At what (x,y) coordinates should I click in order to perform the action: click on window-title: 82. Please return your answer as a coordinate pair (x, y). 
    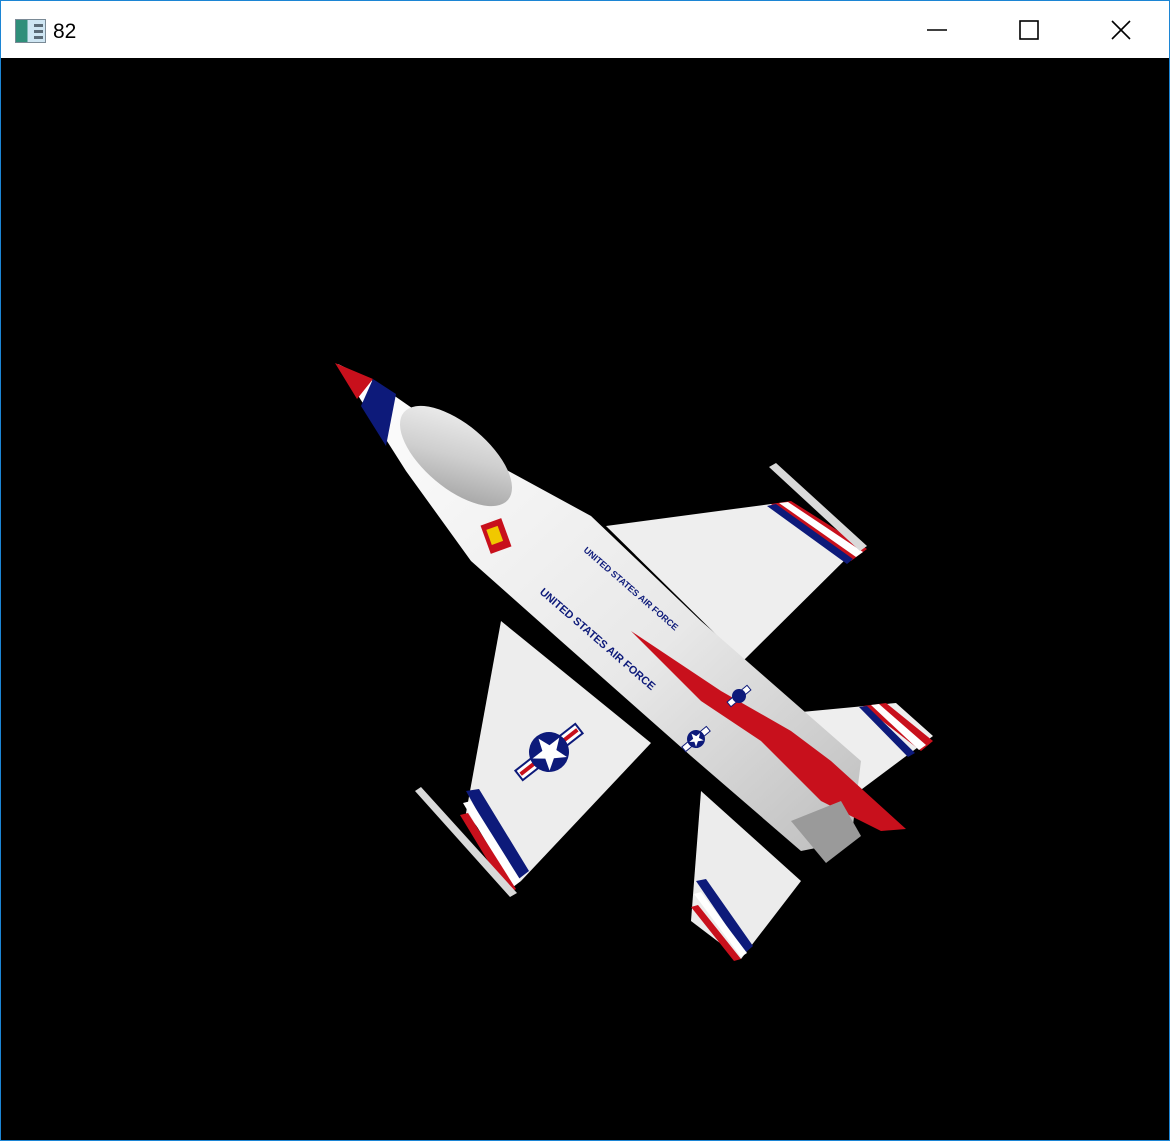
    Looking at the image, I should click on (65, 31).